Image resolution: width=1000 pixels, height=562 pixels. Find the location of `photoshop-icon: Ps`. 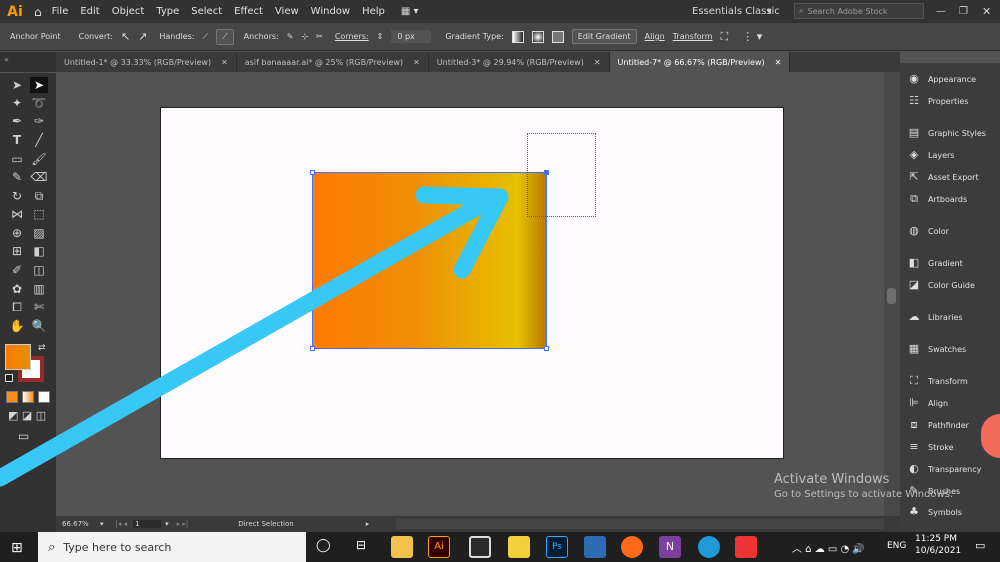

photoshop-icon: Ps is located at coordinates (557, 547).